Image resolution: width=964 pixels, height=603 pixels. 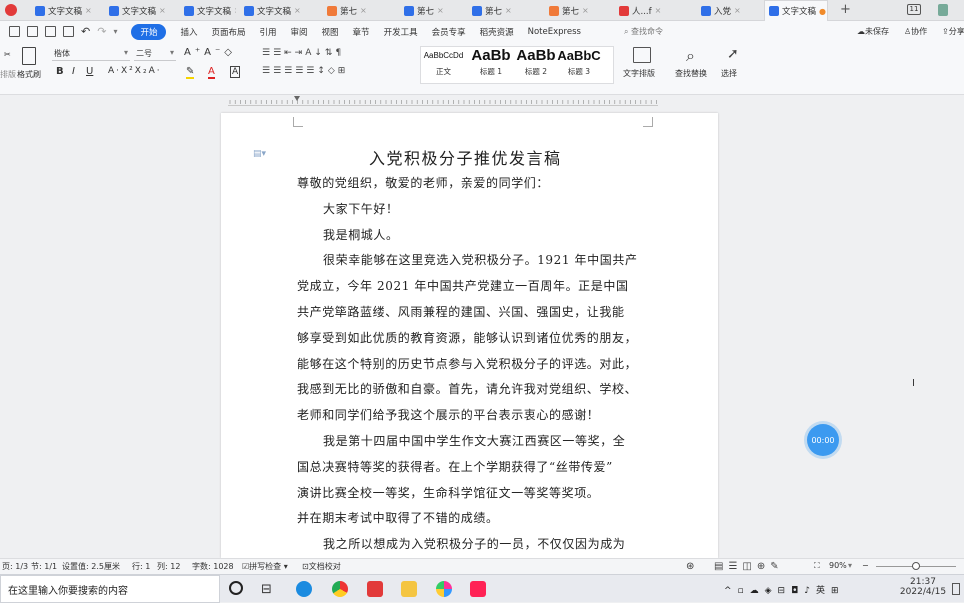 What do you see at coordinates (228, 32) in the screenshot?
I see `menu-tab: 页面布局` at bounding box center [228, 32].